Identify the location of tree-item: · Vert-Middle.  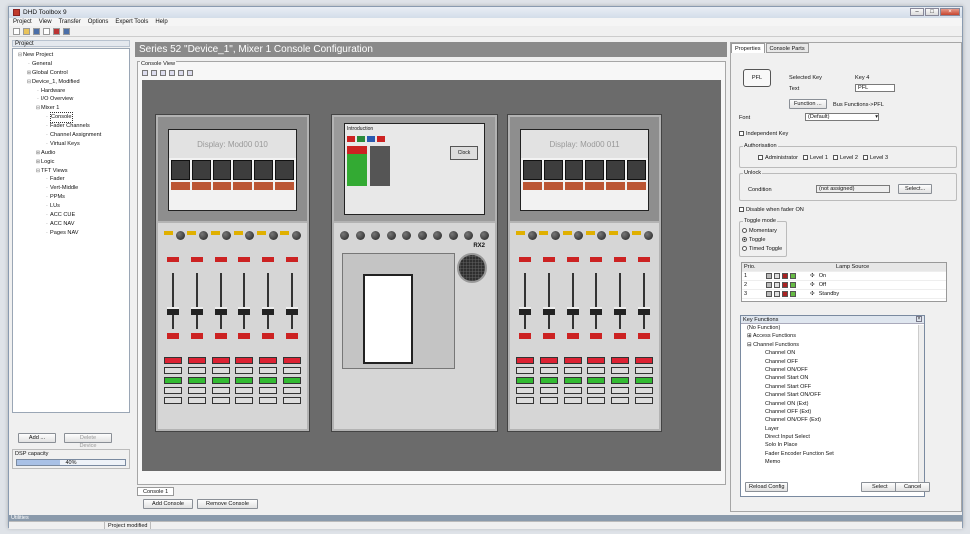
(71, 188).